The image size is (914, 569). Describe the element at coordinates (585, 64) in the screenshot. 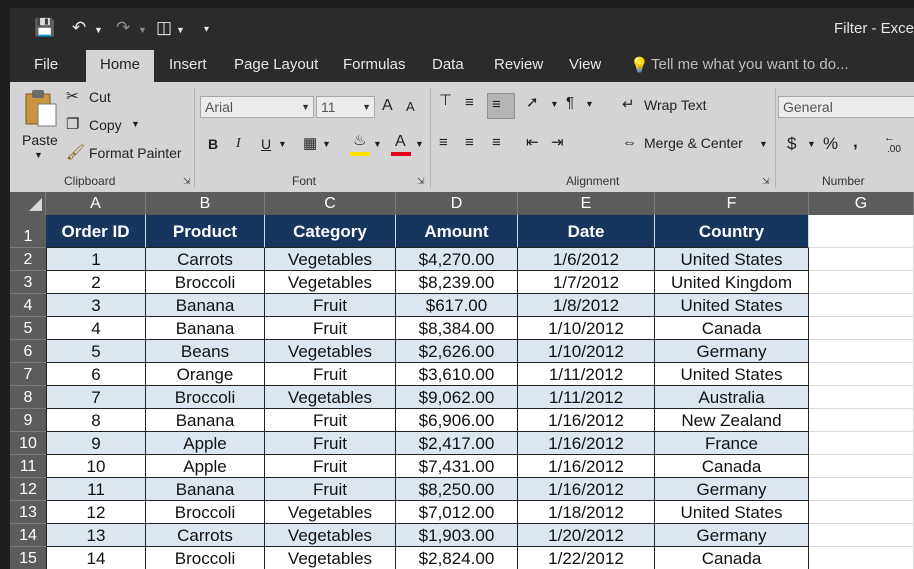

I see `tab-view: View` at that location.